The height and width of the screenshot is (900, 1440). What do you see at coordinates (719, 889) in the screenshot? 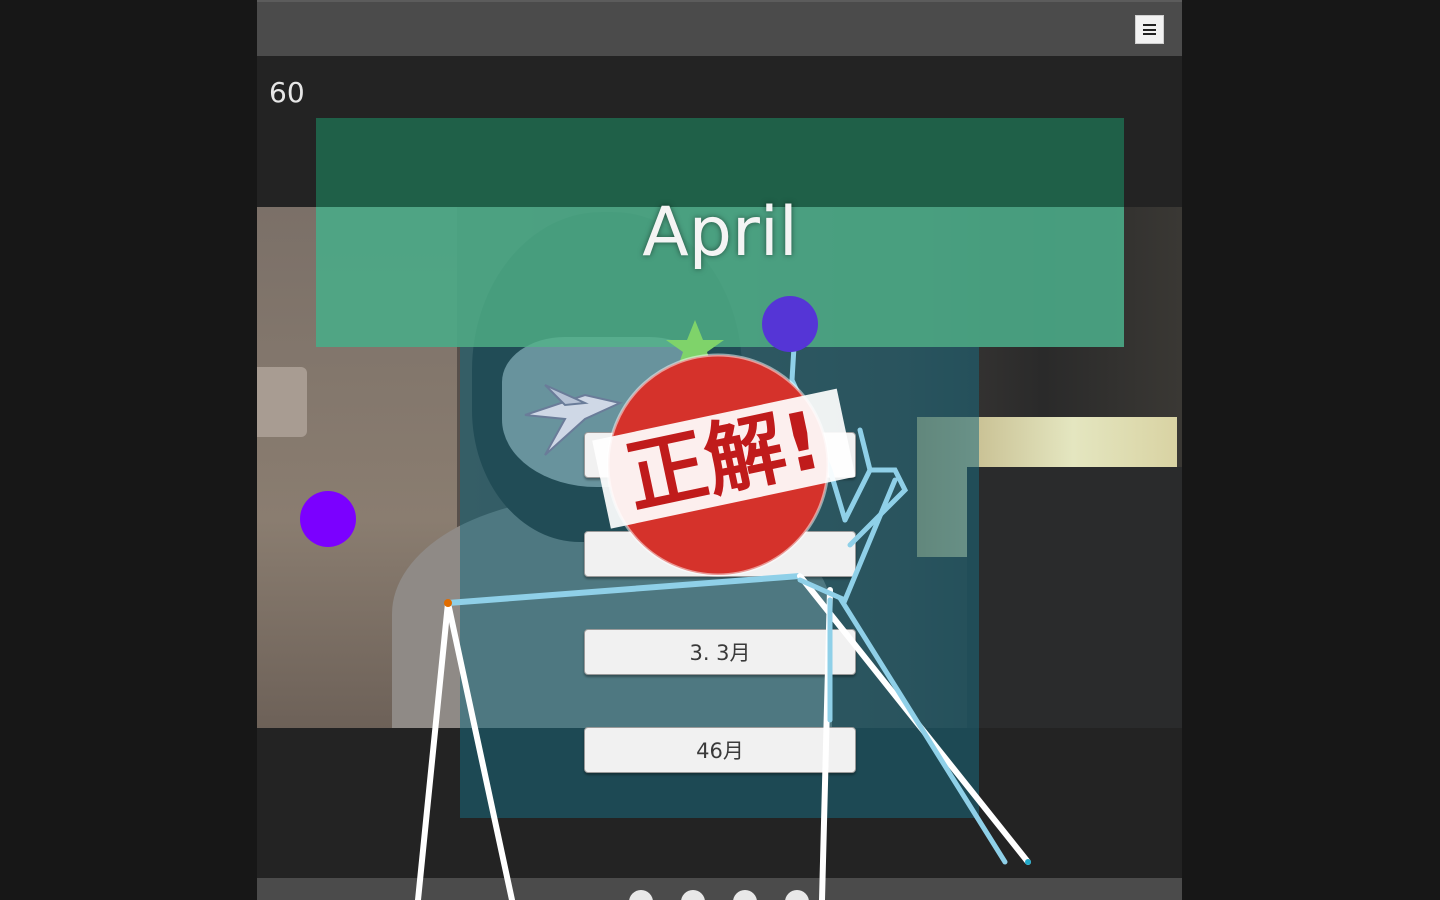
I see `bottom-bar` at bounding box center [719, 889].